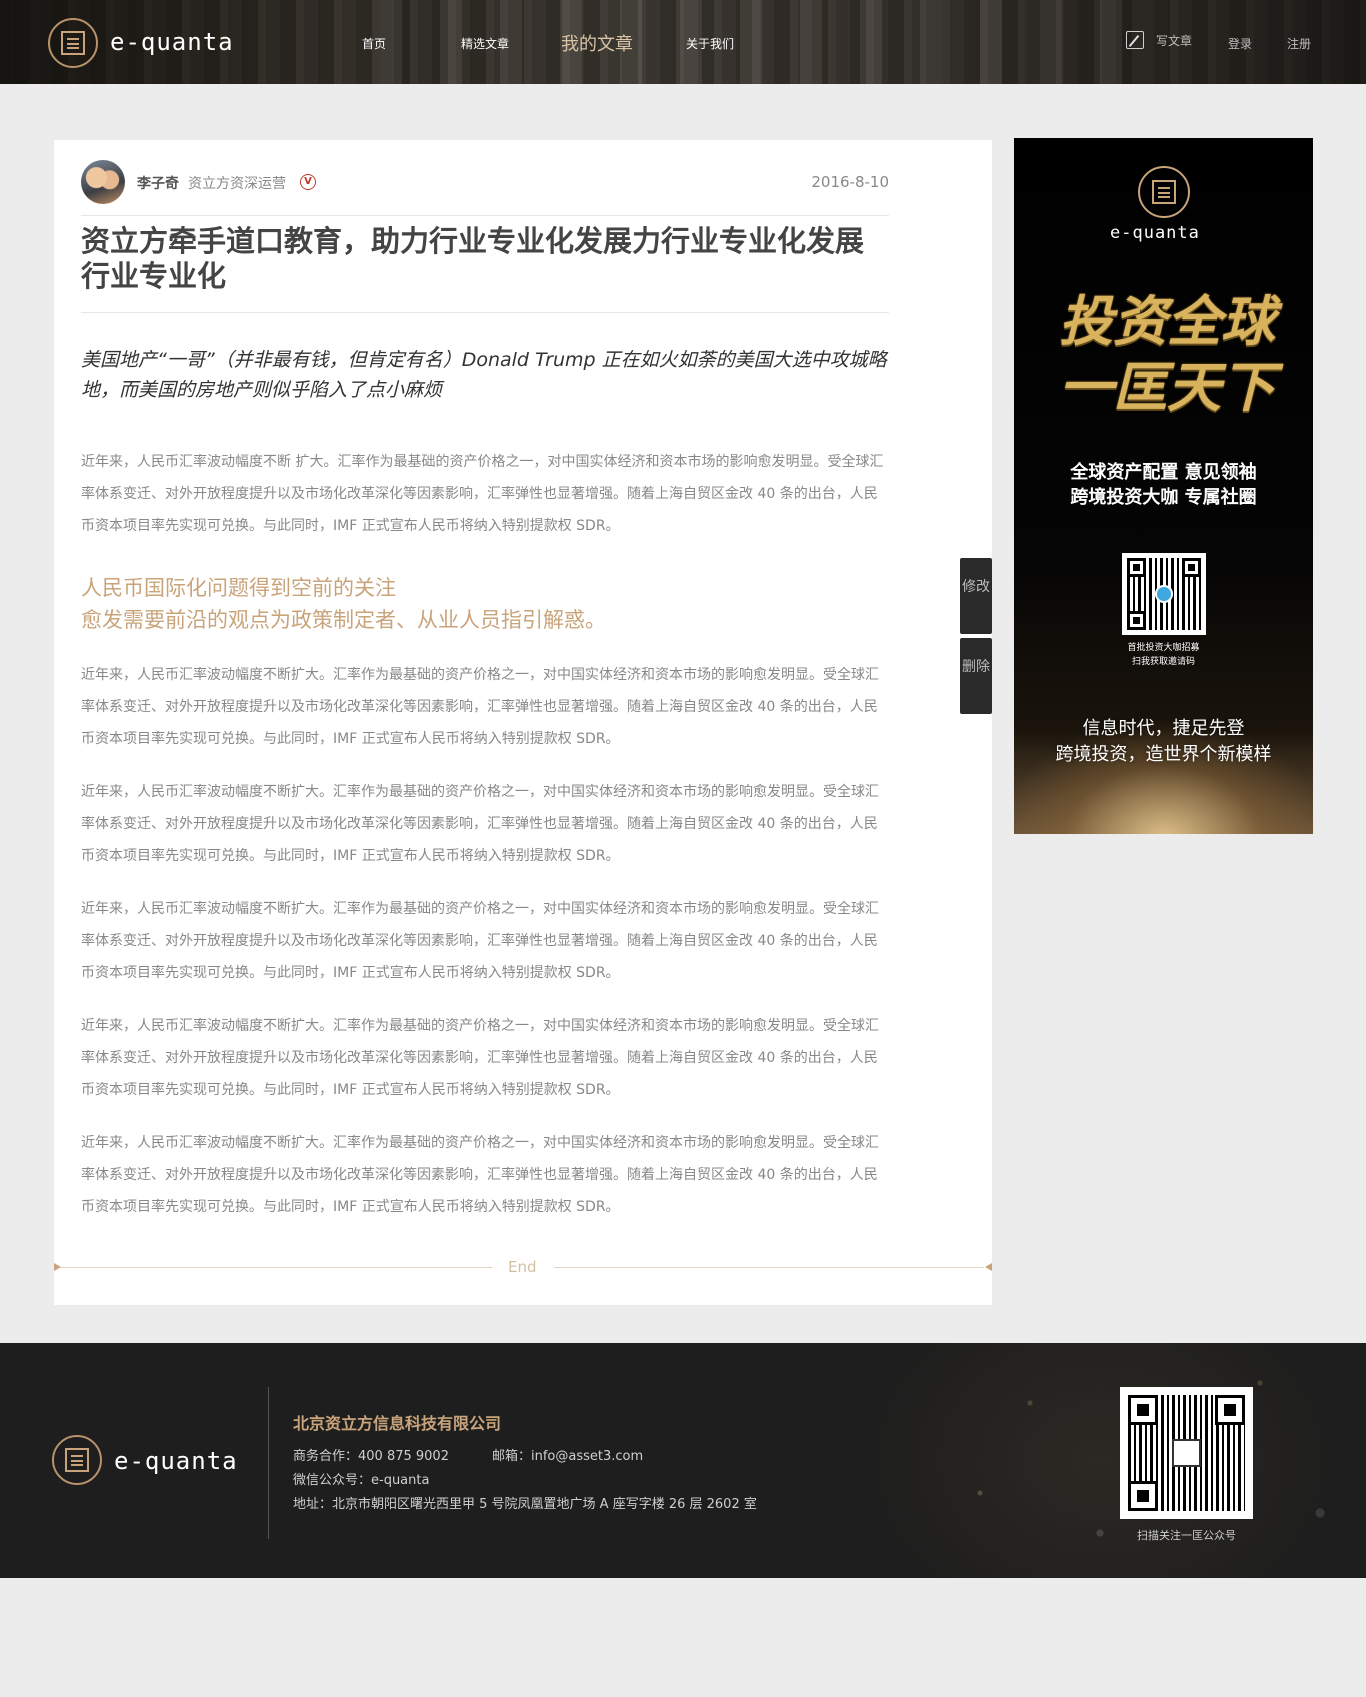  Describe the element at coordinates (1174, 40) in the screenshot. I see `write-article-label: 写文章` at that location.